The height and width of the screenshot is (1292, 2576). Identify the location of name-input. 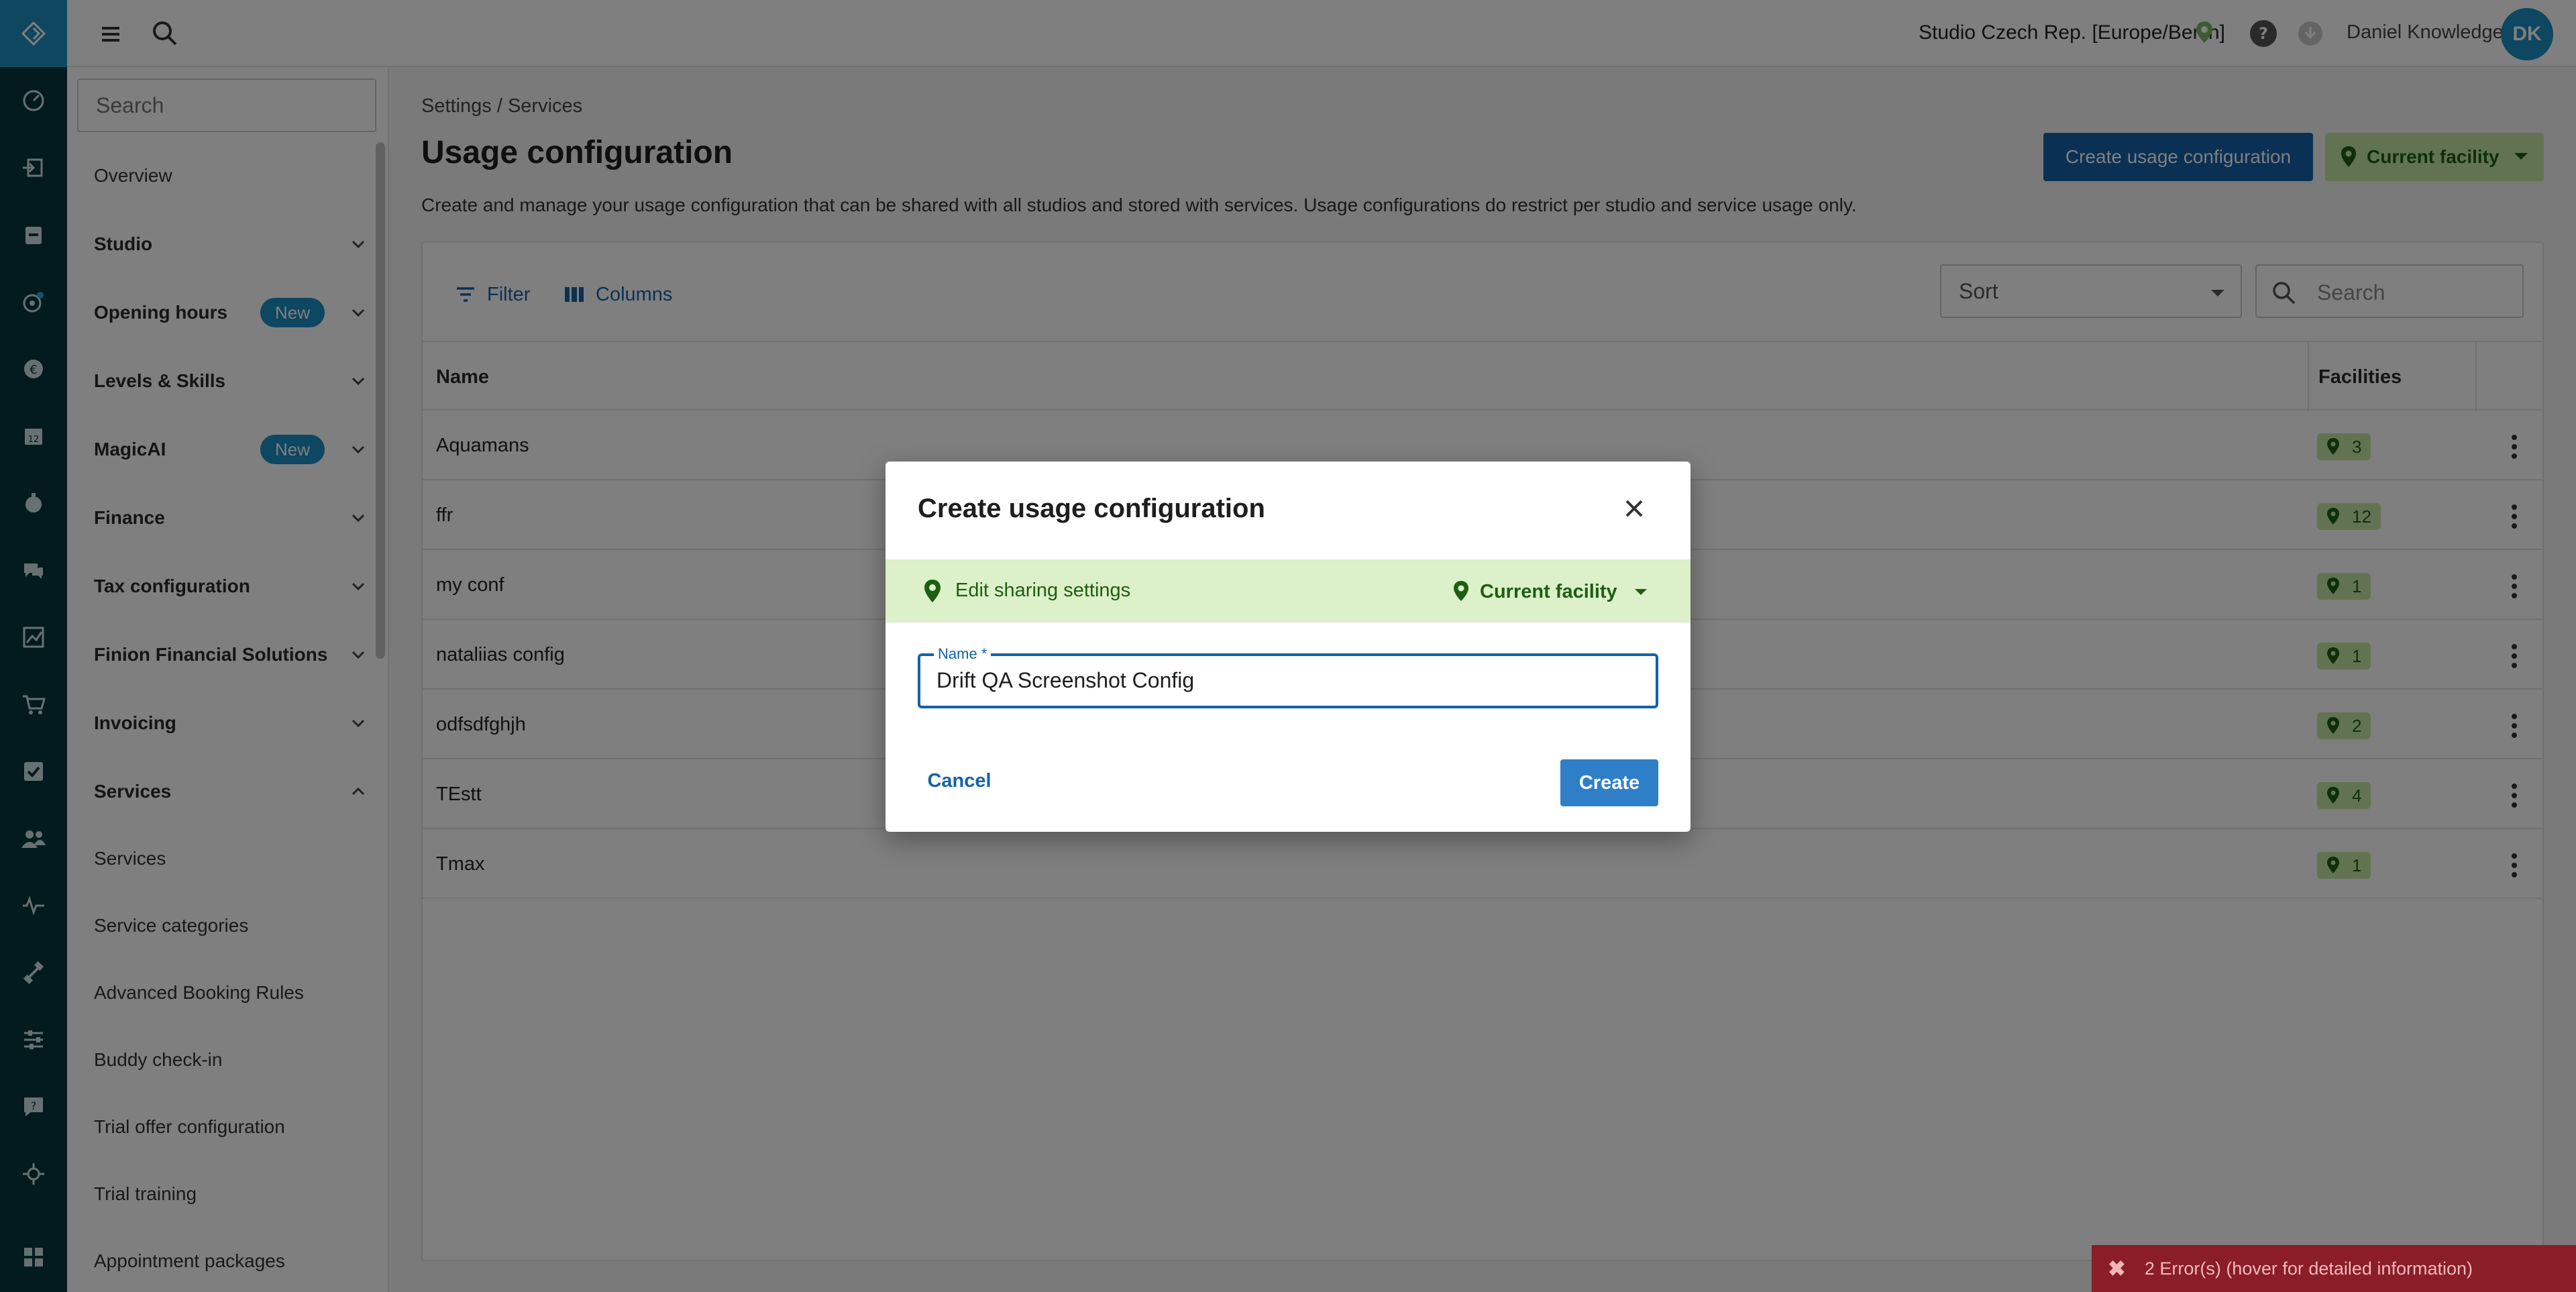
(1285, 680).